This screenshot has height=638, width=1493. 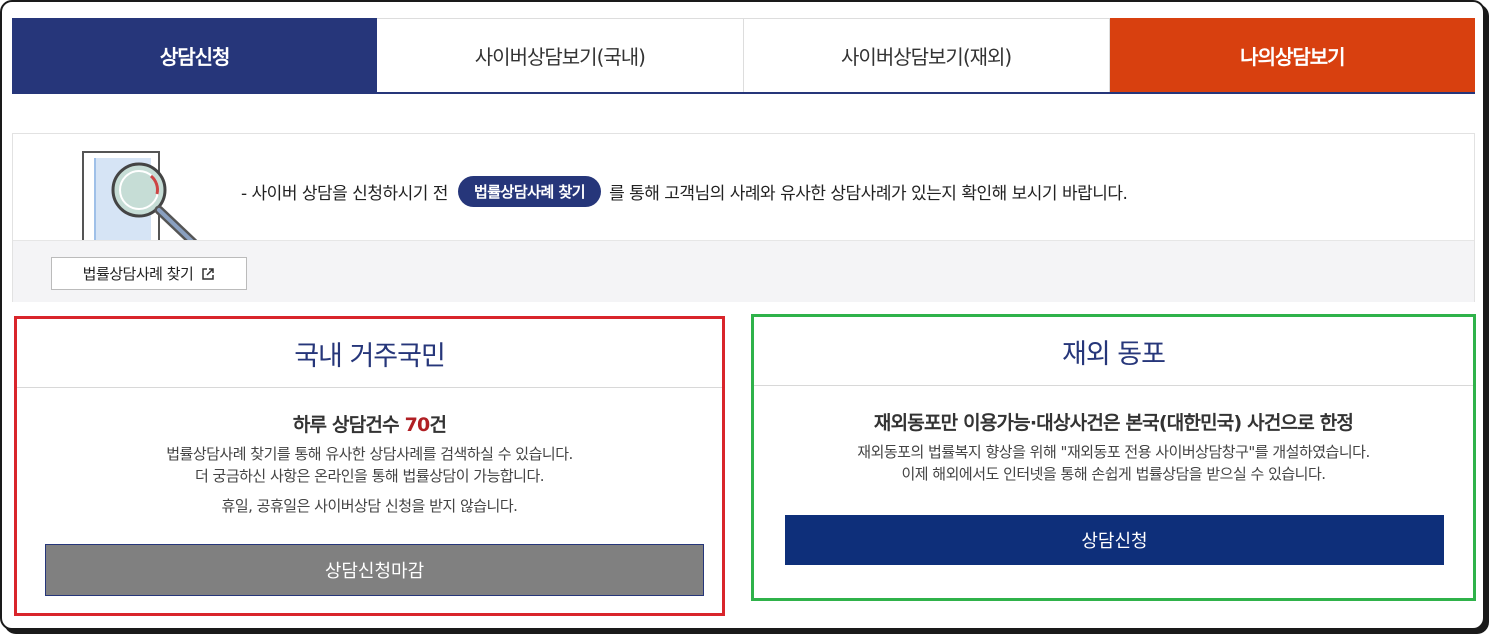 What do you see at coordinates (529, 191) in the screenshot?
I see `case-search-pill: 법률상담사례 찾기` at bounding box center [529, 191].